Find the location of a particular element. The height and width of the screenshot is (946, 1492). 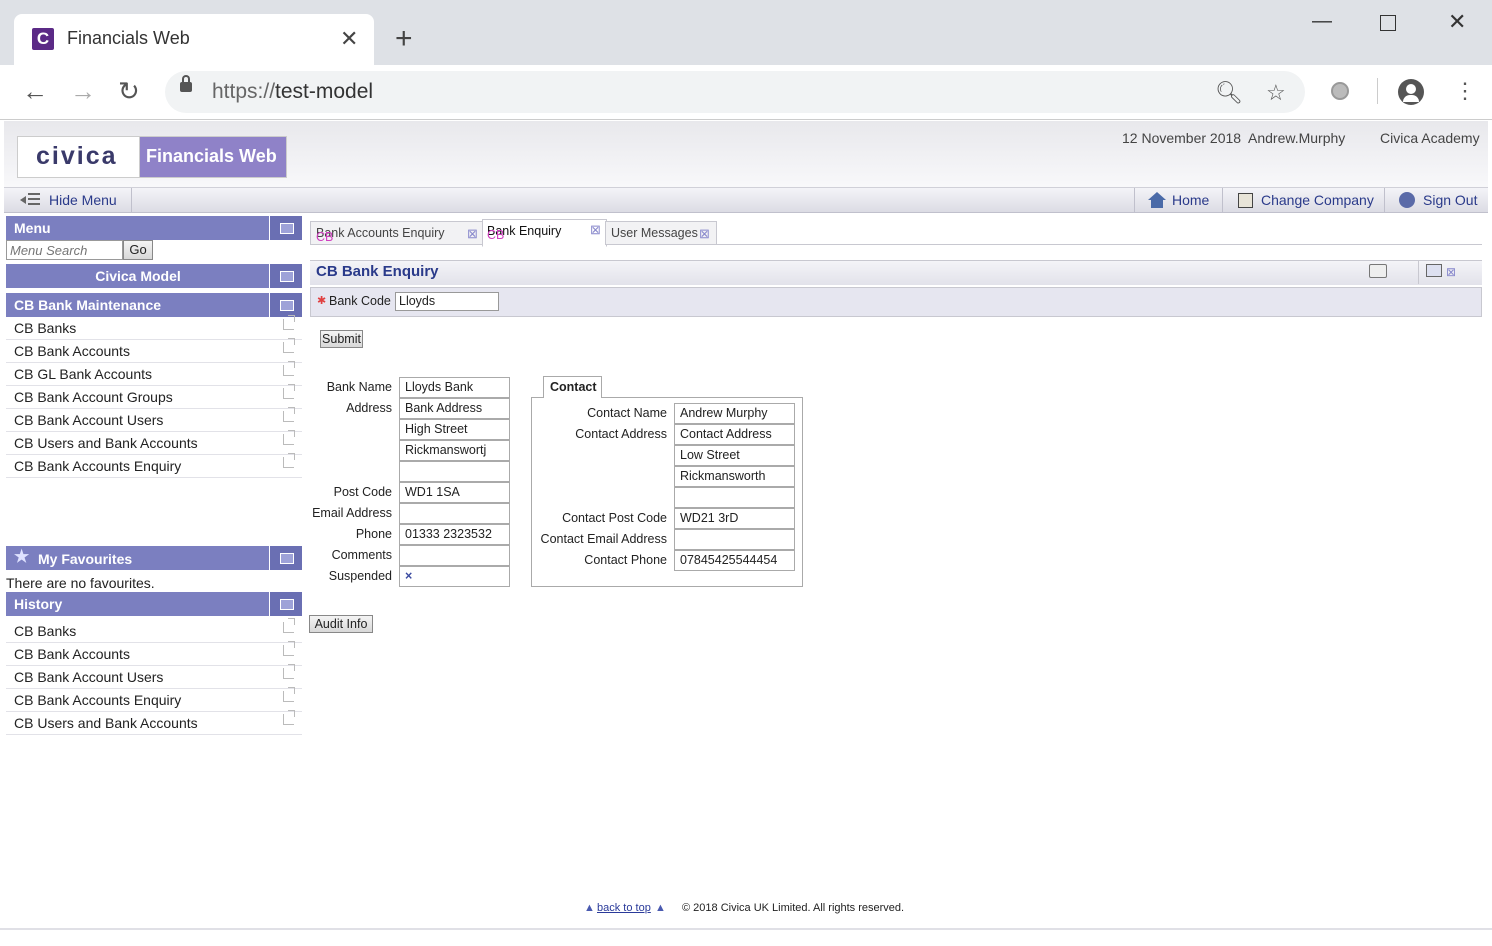

email-value is located at coordinates (454, 513).